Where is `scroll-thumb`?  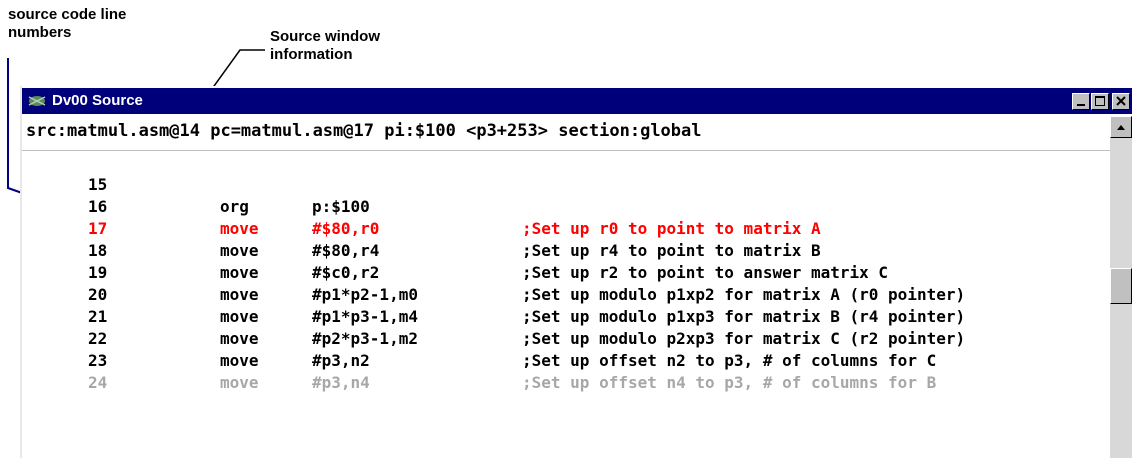 scroll-thumb is located at coordinates (1121, 286).